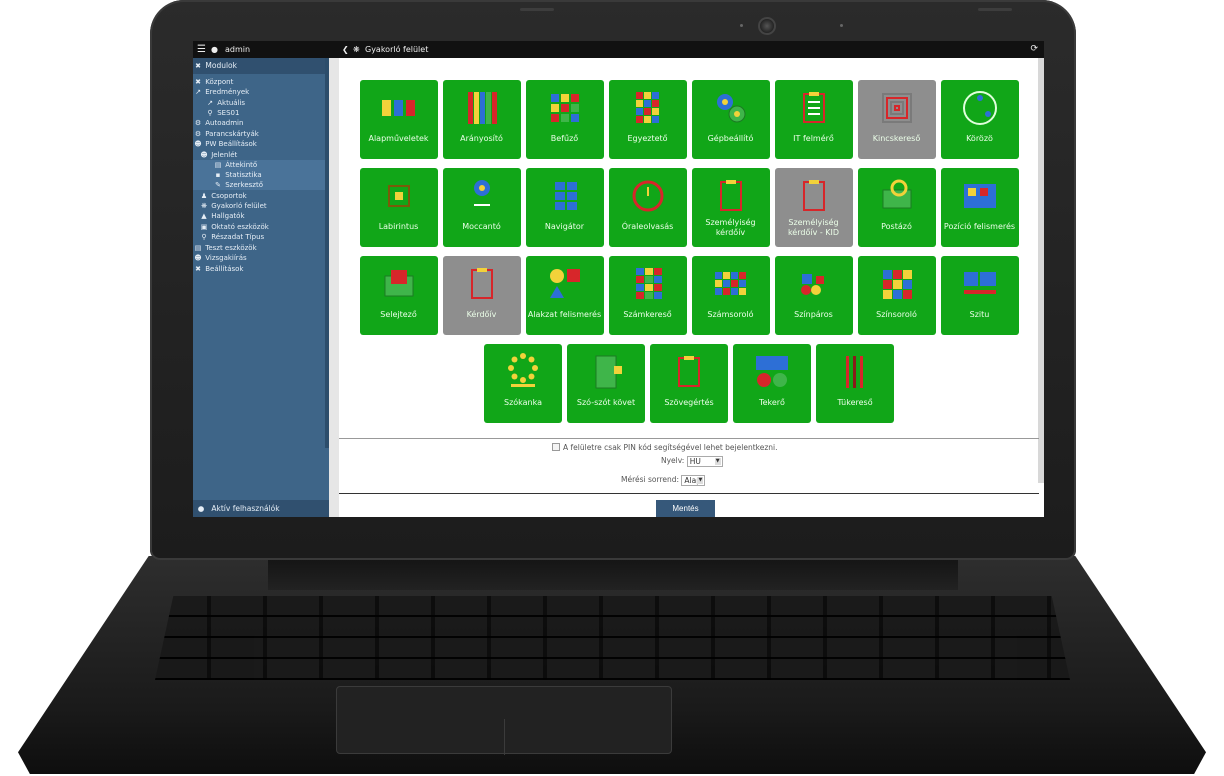 This screenshot has width=1224, height=776. I want to click on sidebar-item-label: Áttekintő, so click(241, 165).